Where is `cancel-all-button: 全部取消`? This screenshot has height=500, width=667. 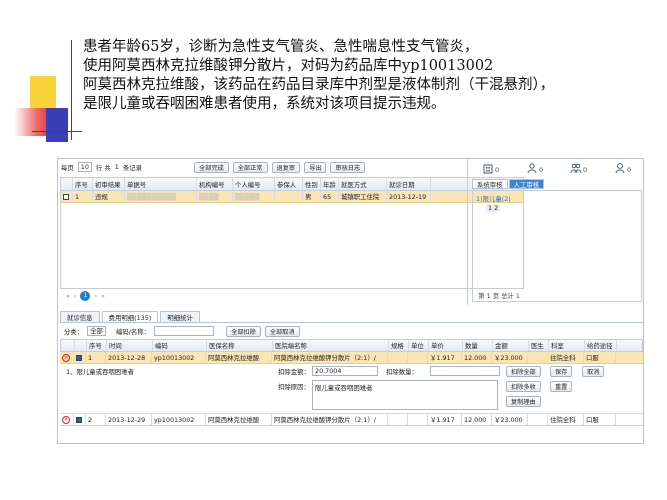 cancel-all-button: 全部取消 is located at coordinates (282, 331).